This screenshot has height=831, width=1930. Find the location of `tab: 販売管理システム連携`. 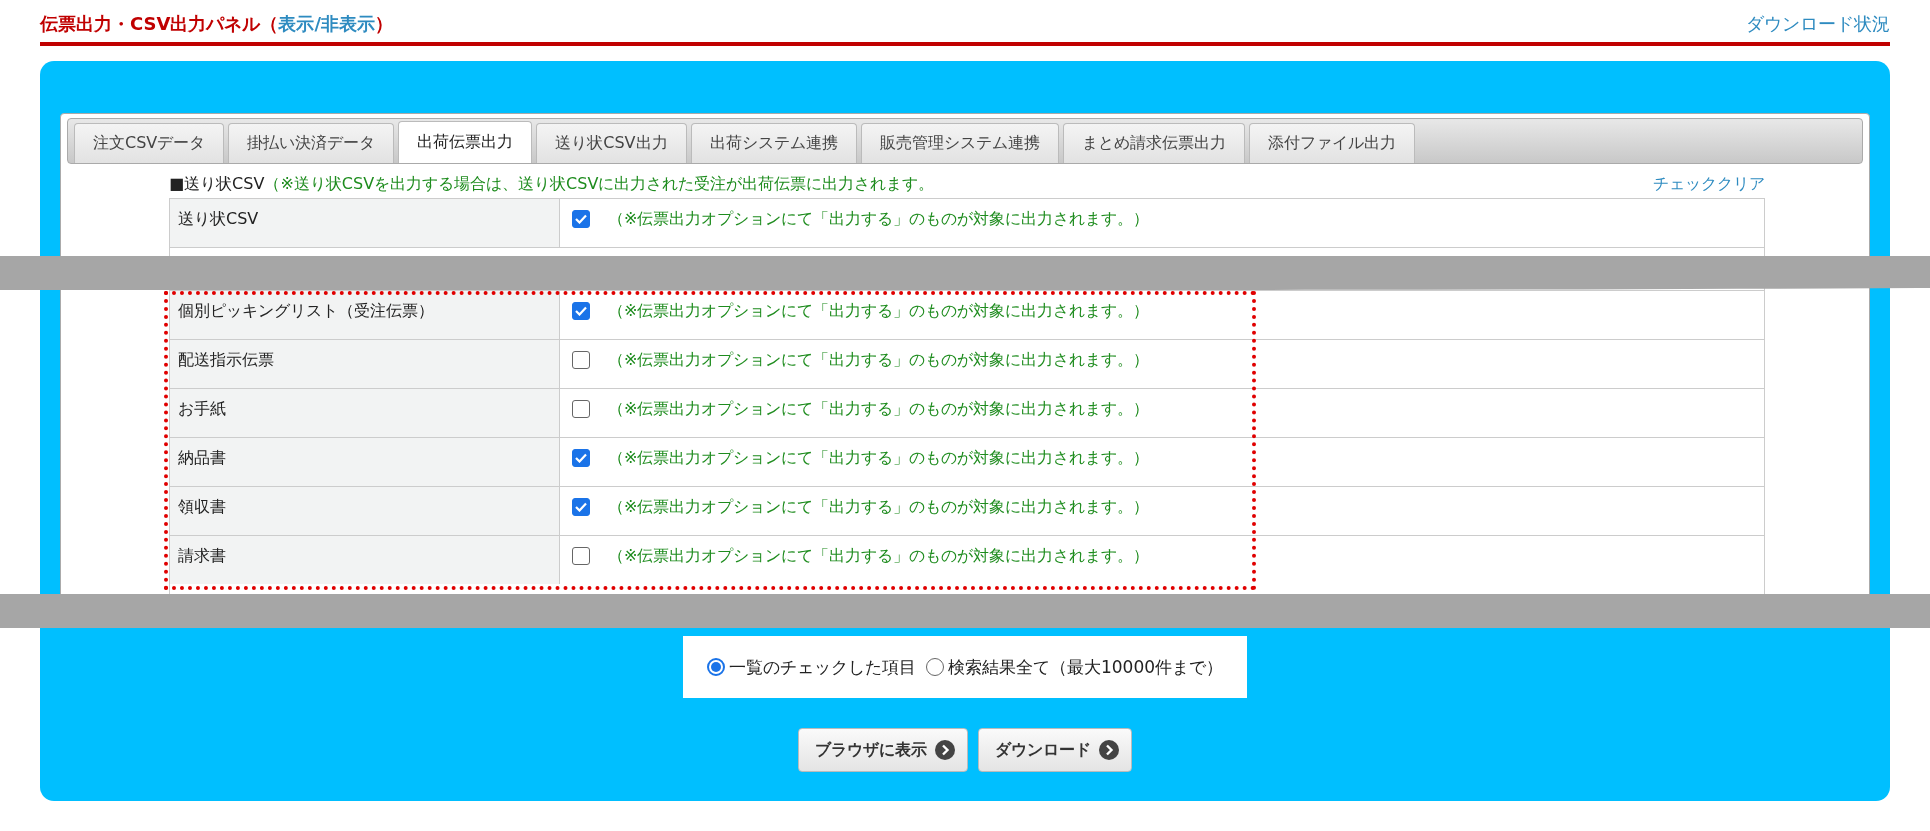

tab: 販売管理システム連携 is located at coordinates (959, 143).